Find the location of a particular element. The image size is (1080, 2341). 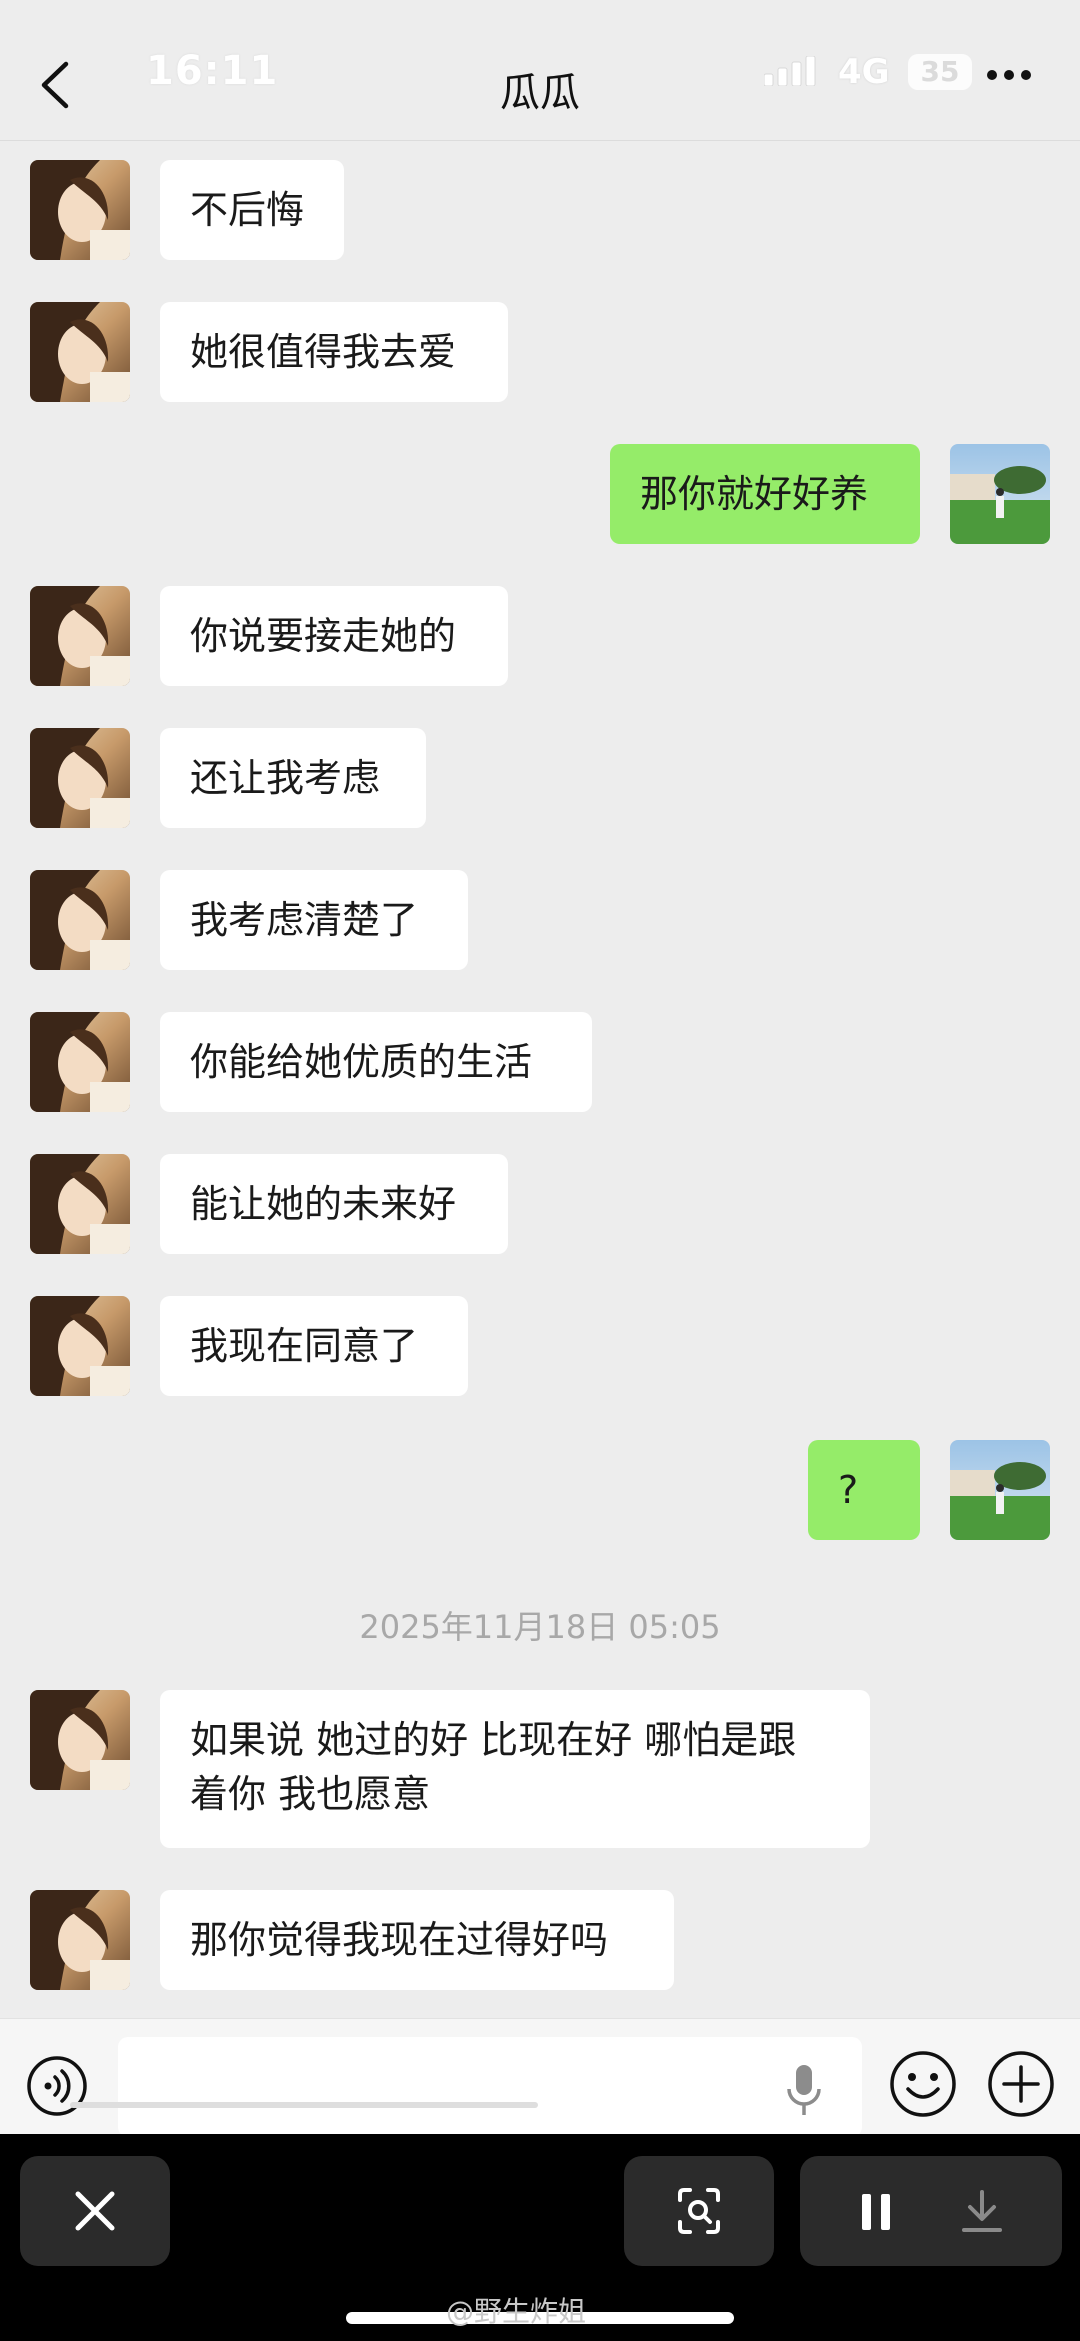

battery-level: 35 is located at coordinates (940, 71).